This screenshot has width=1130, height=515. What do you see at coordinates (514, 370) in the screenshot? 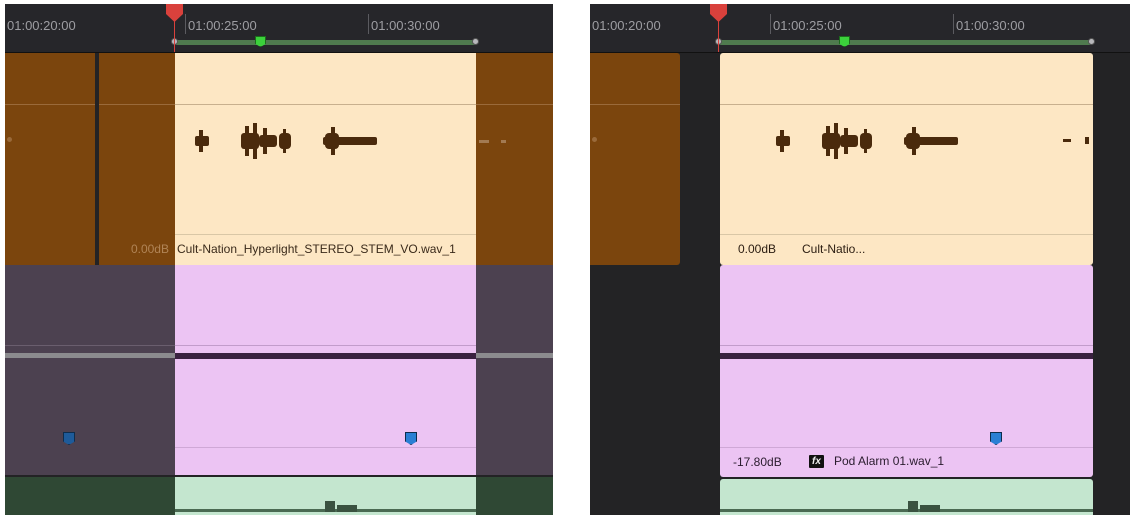
I see `sfx-clip-right` at bounding box center [514, 370].